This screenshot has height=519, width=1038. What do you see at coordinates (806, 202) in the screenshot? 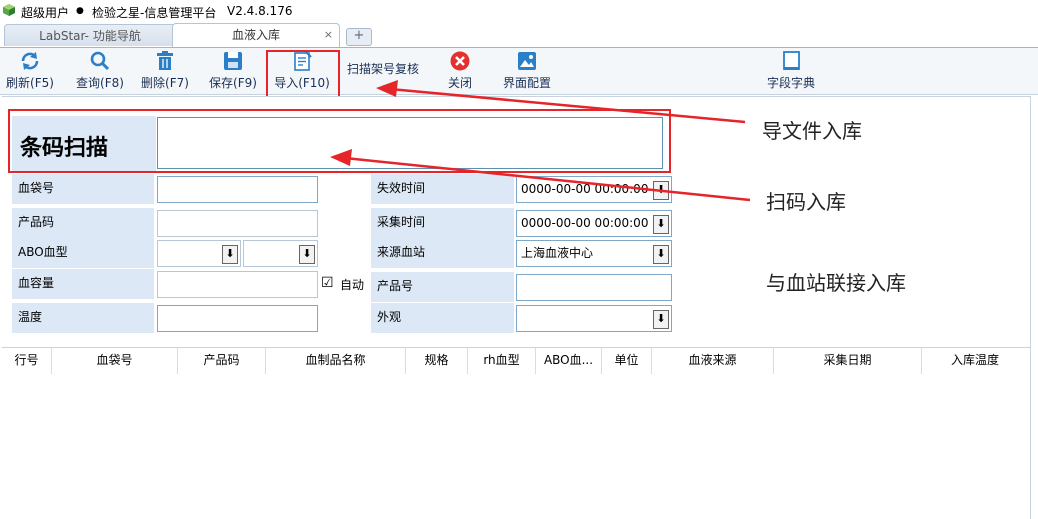
I see `scan-annotation: 扫码入库` at bounding box center [806, 202].